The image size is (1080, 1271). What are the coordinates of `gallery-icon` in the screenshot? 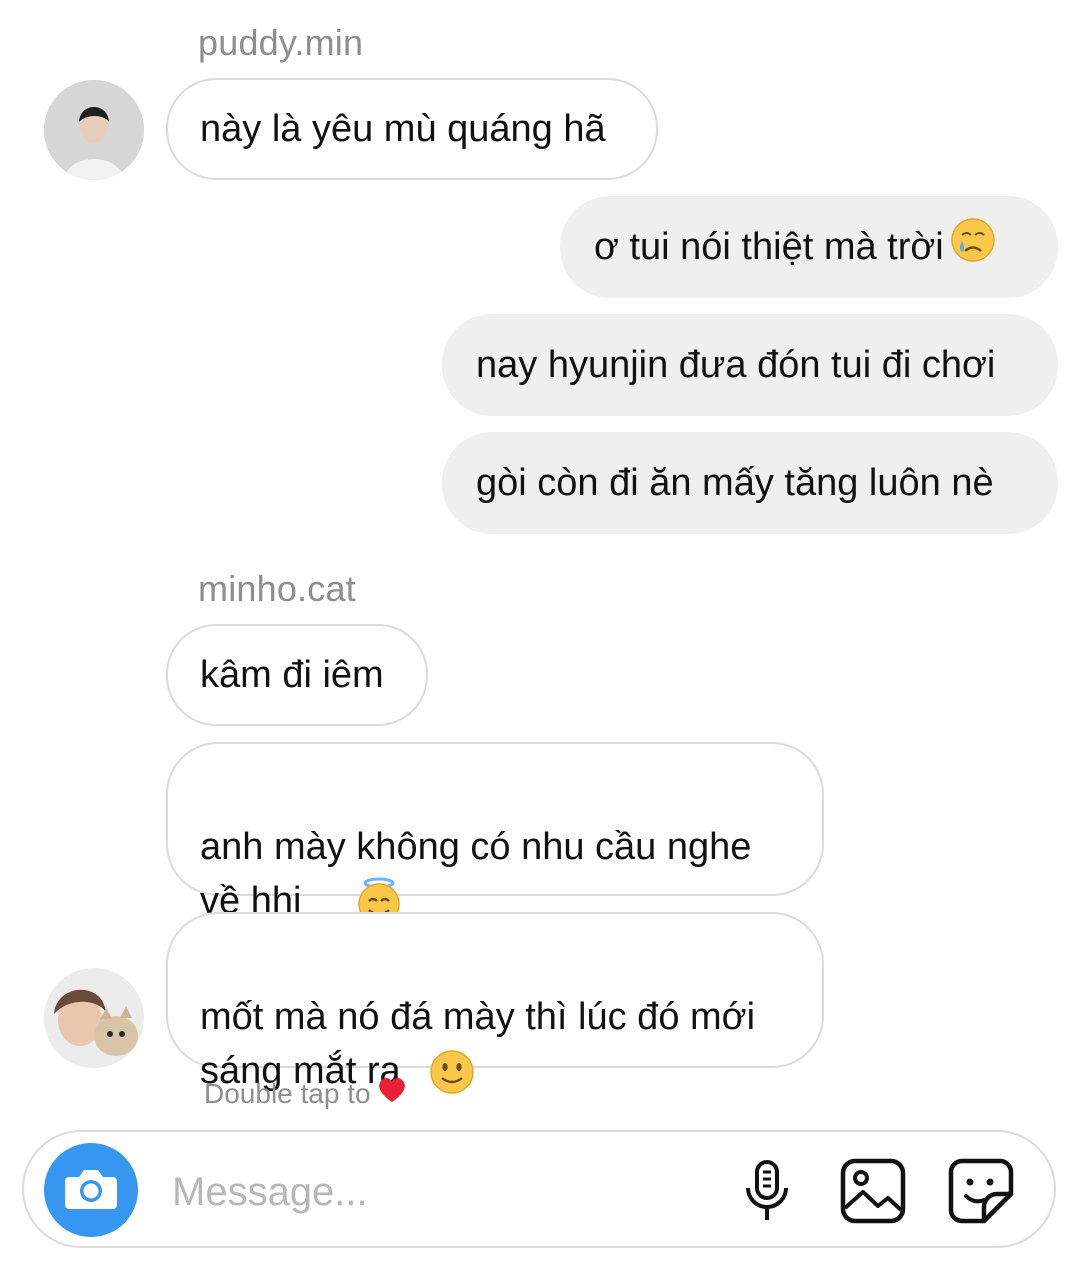 It's located at (873, 1194).